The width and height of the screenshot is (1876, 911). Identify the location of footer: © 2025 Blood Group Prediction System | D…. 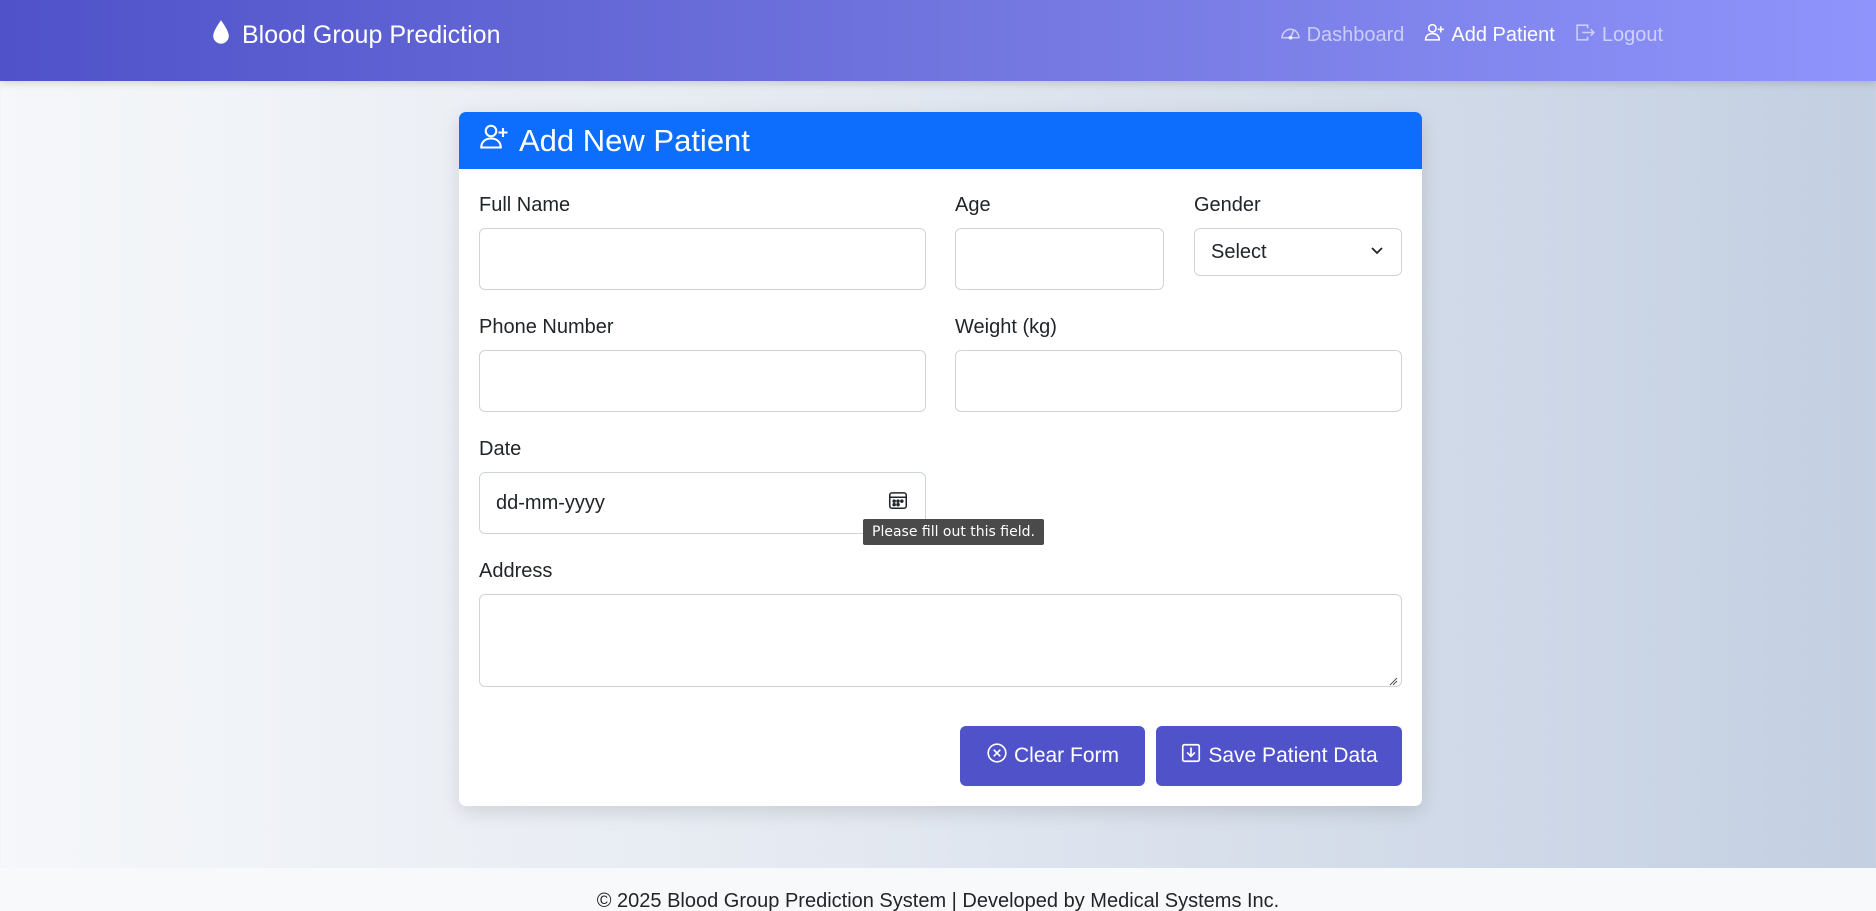
(938, 889).